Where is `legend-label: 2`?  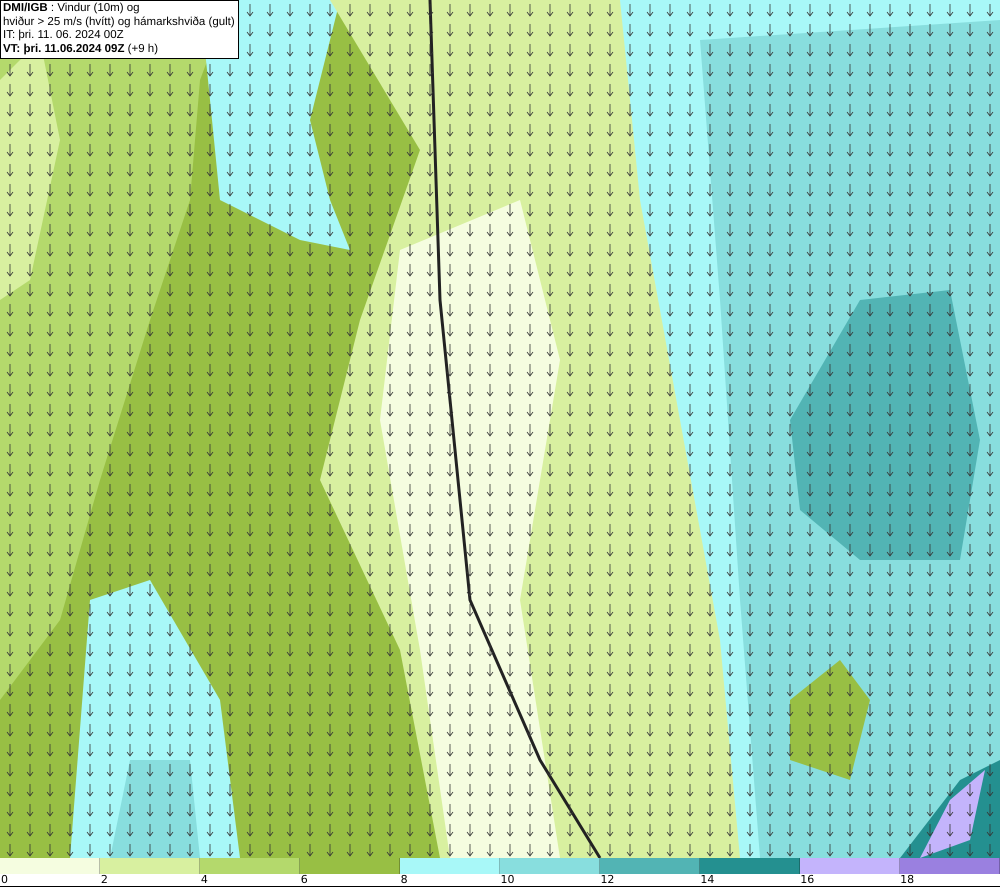 legend-label: 2 is located at coordinates (104, 879).